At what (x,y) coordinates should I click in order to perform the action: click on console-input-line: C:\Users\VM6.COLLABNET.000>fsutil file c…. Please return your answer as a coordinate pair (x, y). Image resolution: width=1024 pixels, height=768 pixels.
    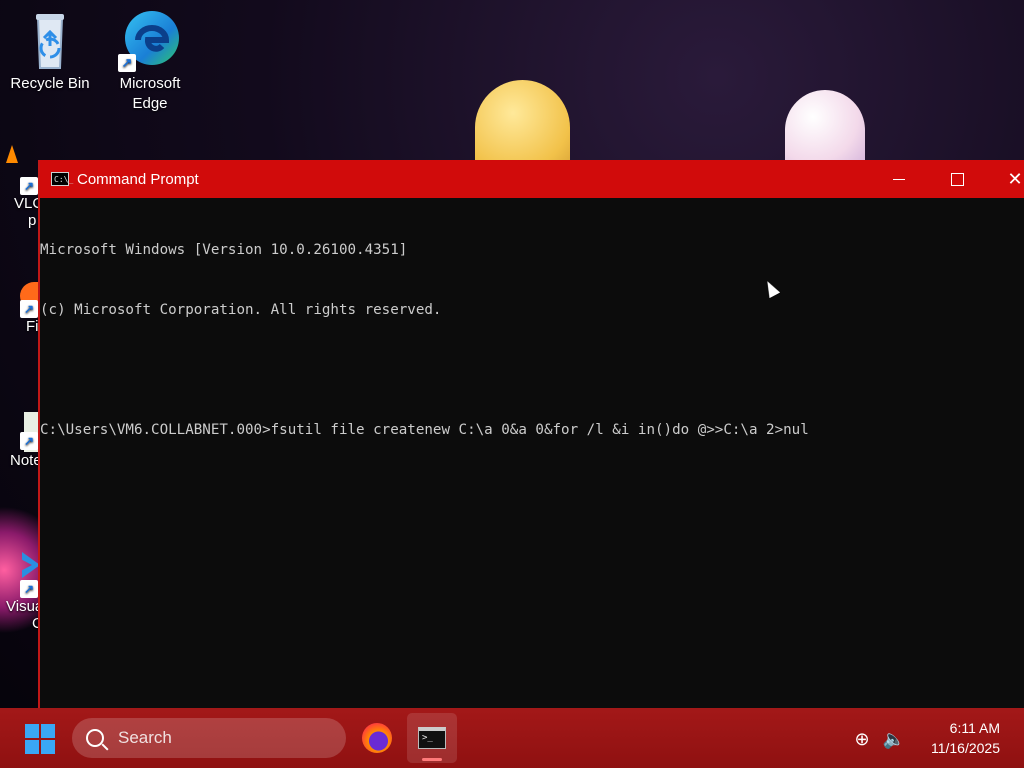
    Looking at the image, I should click on (532, 430).